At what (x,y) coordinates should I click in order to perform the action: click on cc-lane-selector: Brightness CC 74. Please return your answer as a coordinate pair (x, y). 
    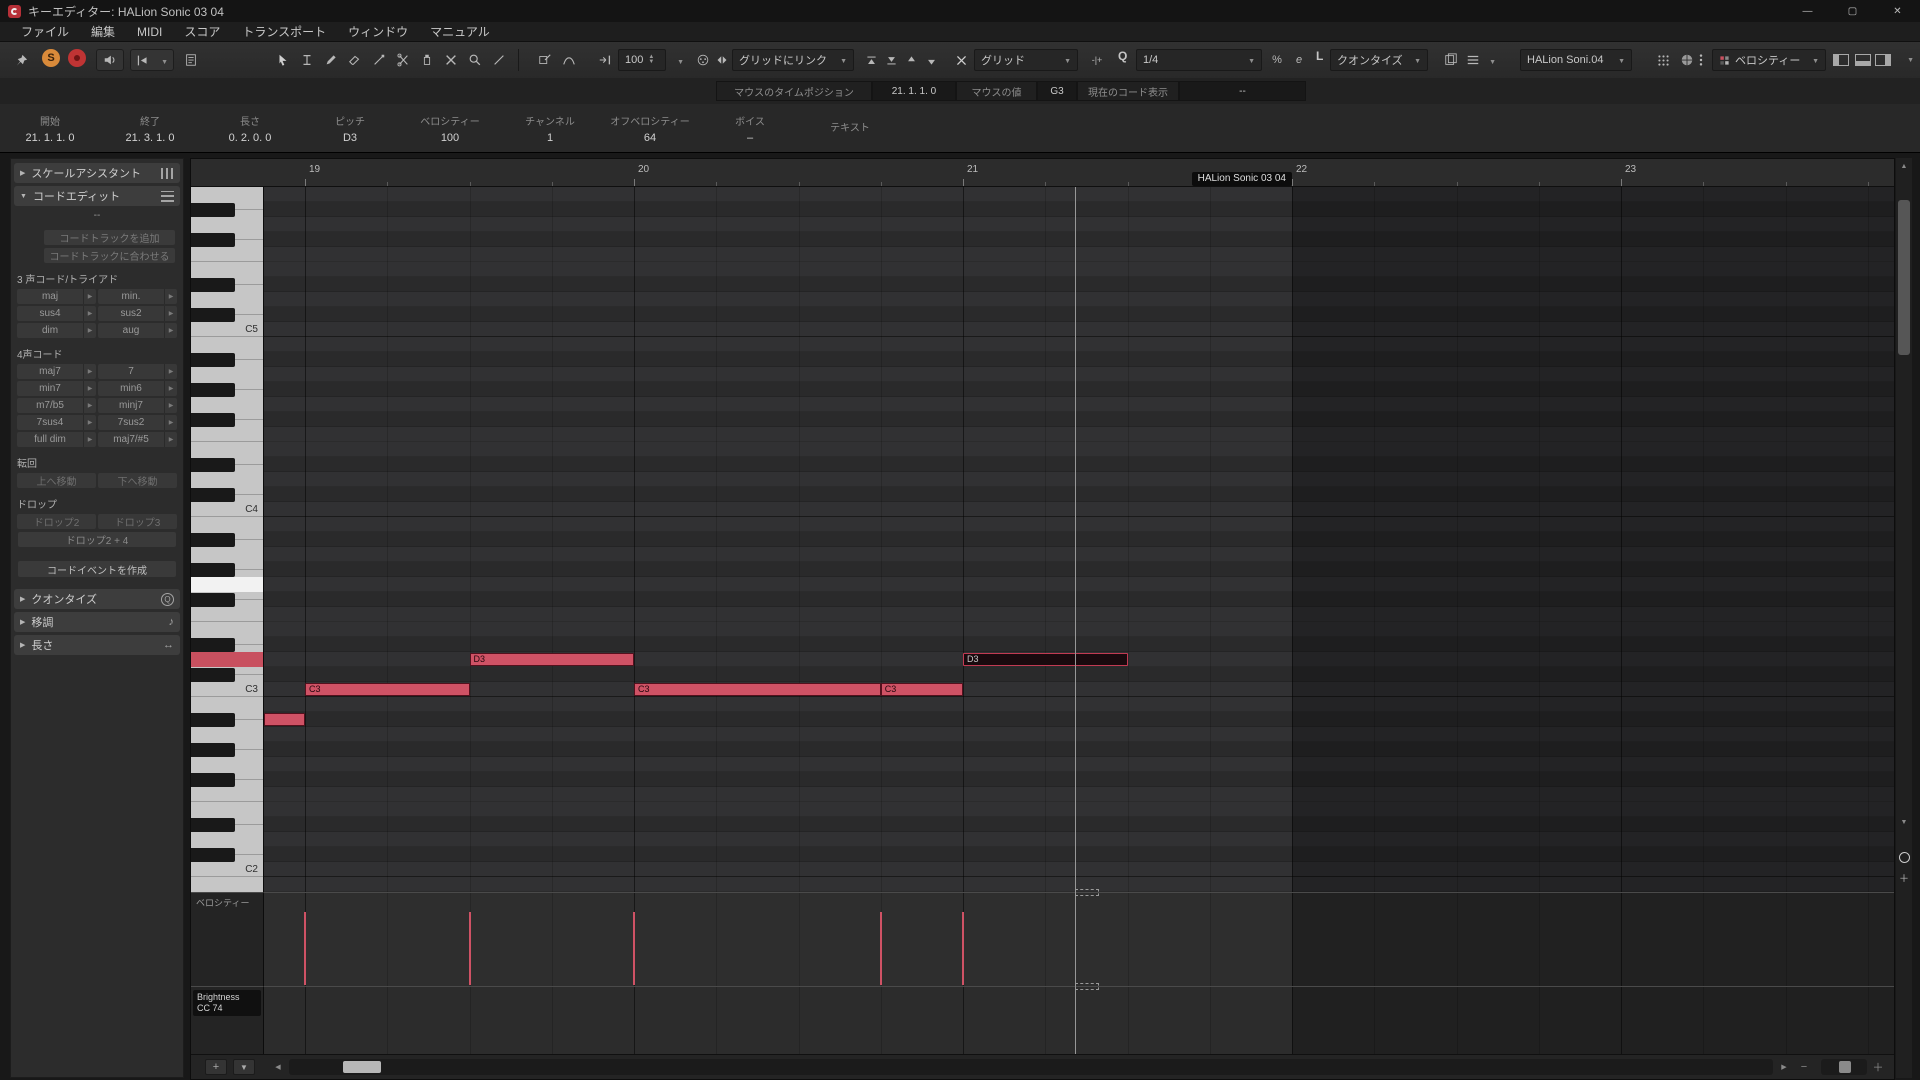
    Looking at the image, I should click on (227, 1003).